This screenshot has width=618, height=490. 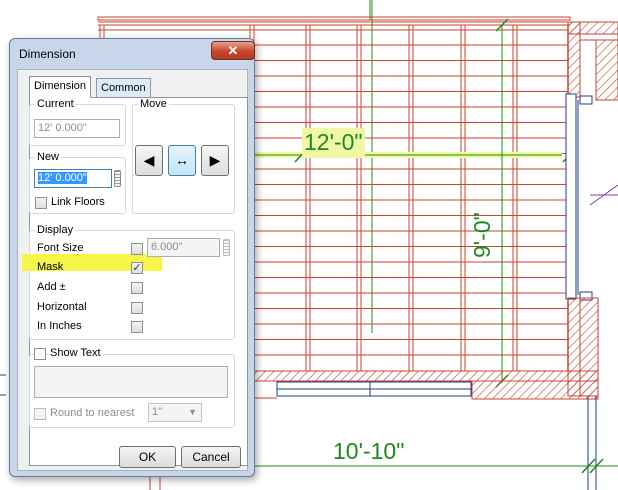 I want to click on arrow-right-icon: ▶, so click(x=215, y=160).